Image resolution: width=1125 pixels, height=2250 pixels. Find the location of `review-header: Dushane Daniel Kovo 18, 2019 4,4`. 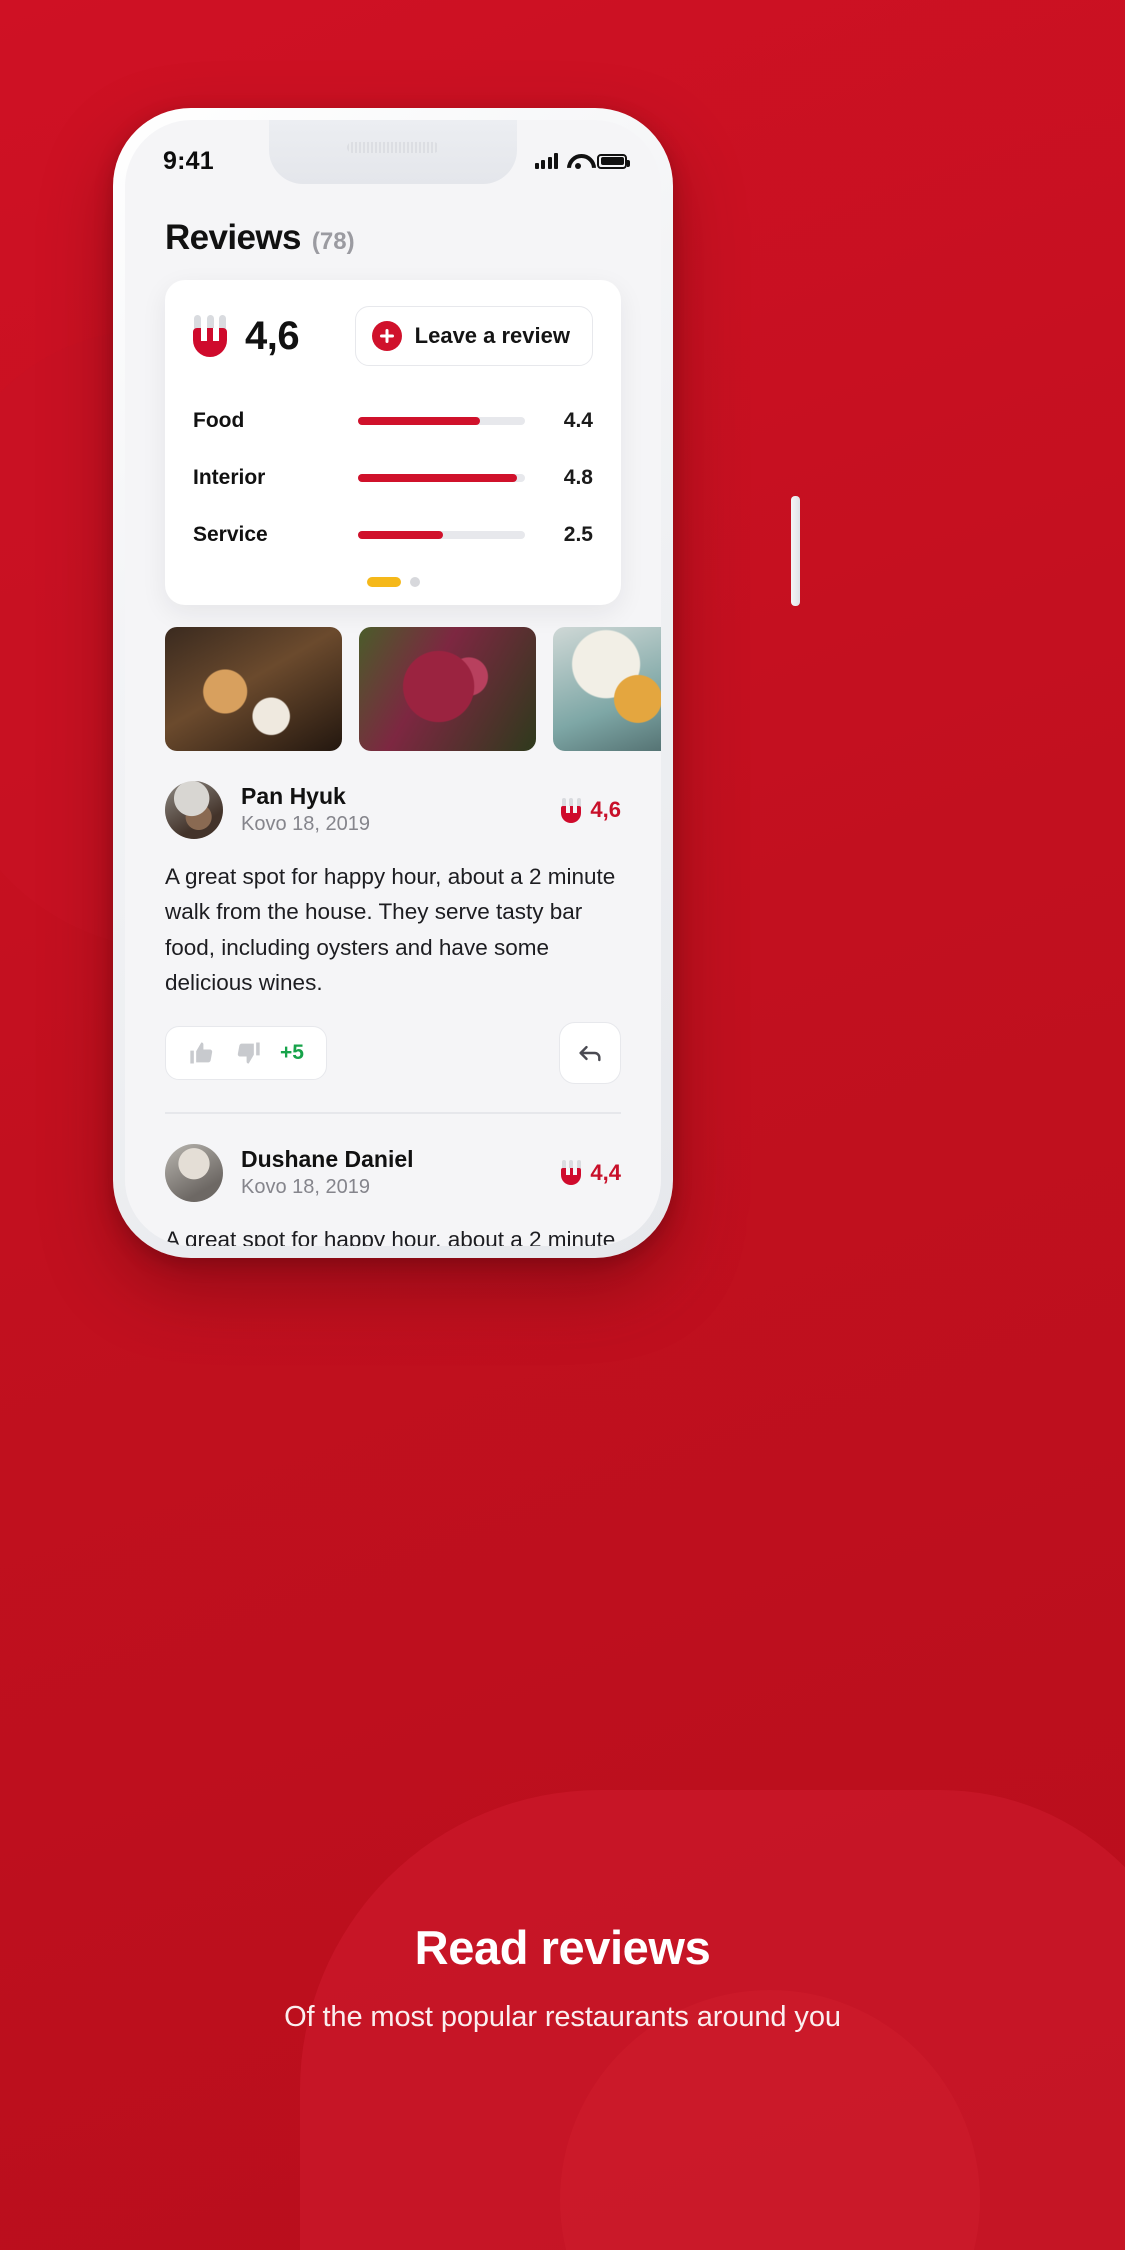

review-header: Dushane Daniel Kovo 18, 2019 4,4 is located at coordinates (393, 1172).